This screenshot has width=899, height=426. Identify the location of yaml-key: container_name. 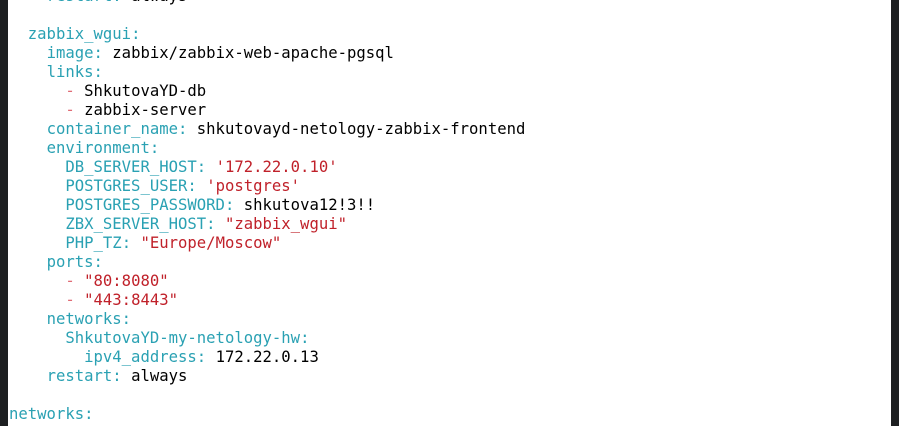
(112, 129).